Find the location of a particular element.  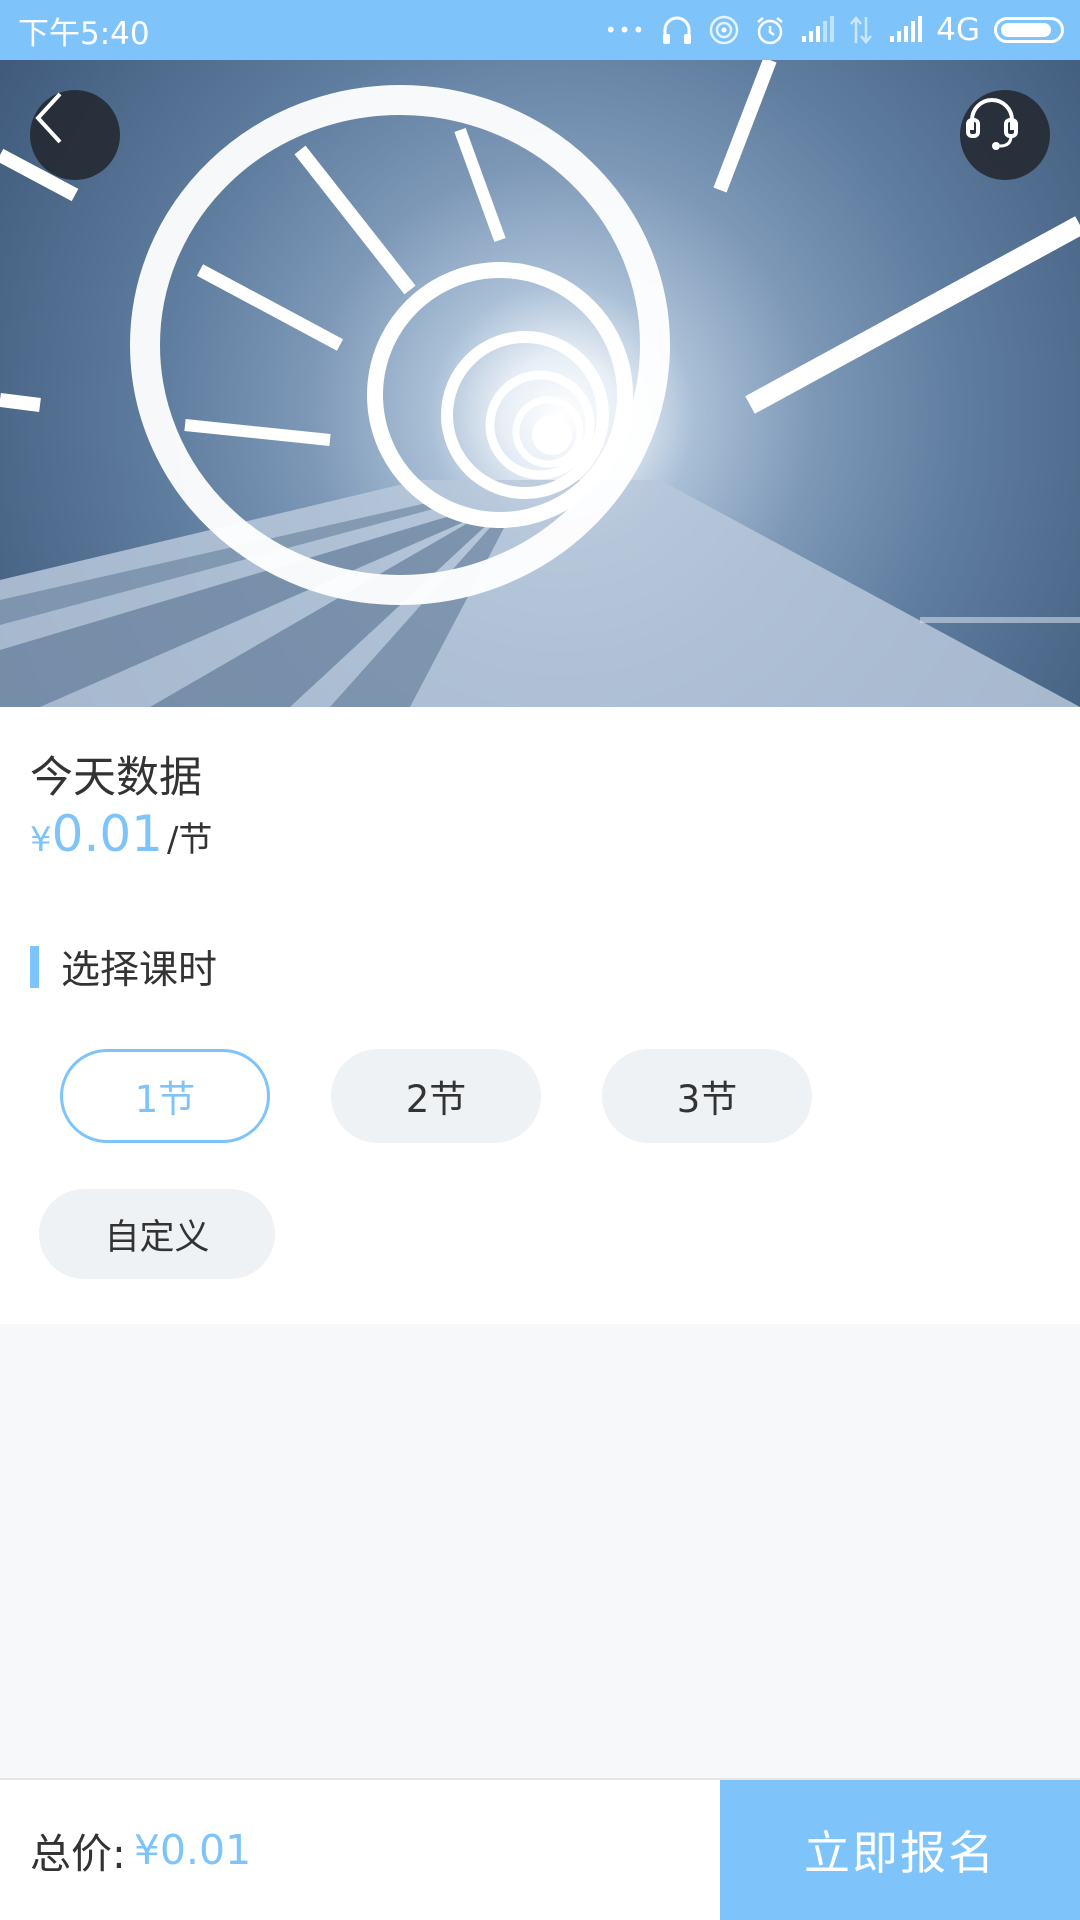

hotspot-icon is located at coordinates (724, 30).